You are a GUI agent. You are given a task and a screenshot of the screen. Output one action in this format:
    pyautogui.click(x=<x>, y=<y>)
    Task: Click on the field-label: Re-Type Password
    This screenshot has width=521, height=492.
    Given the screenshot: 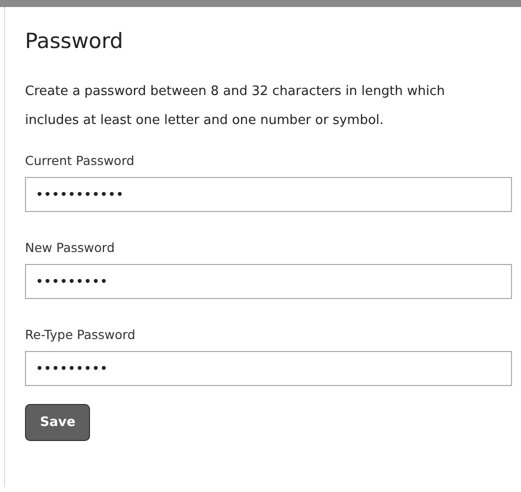 What is the action you would take?
    pyautogui.click(x=80, y=334)
    